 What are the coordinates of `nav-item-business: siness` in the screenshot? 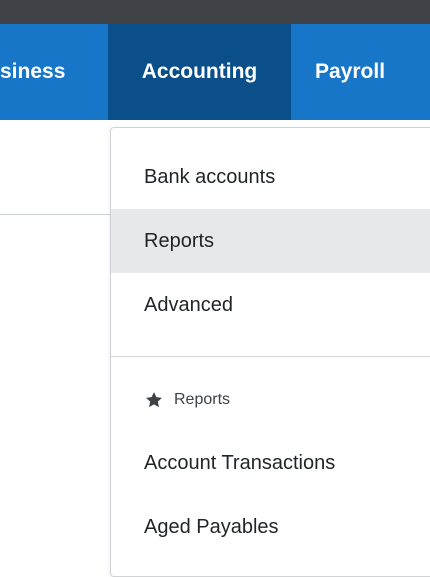 It's located at (54, 72).